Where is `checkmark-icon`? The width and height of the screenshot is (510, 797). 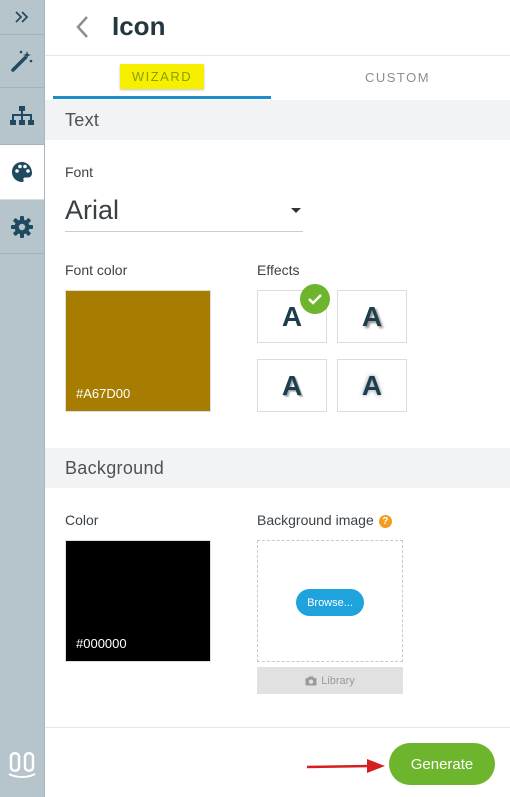
checkmark-icon is located at coordinates (315, 299).